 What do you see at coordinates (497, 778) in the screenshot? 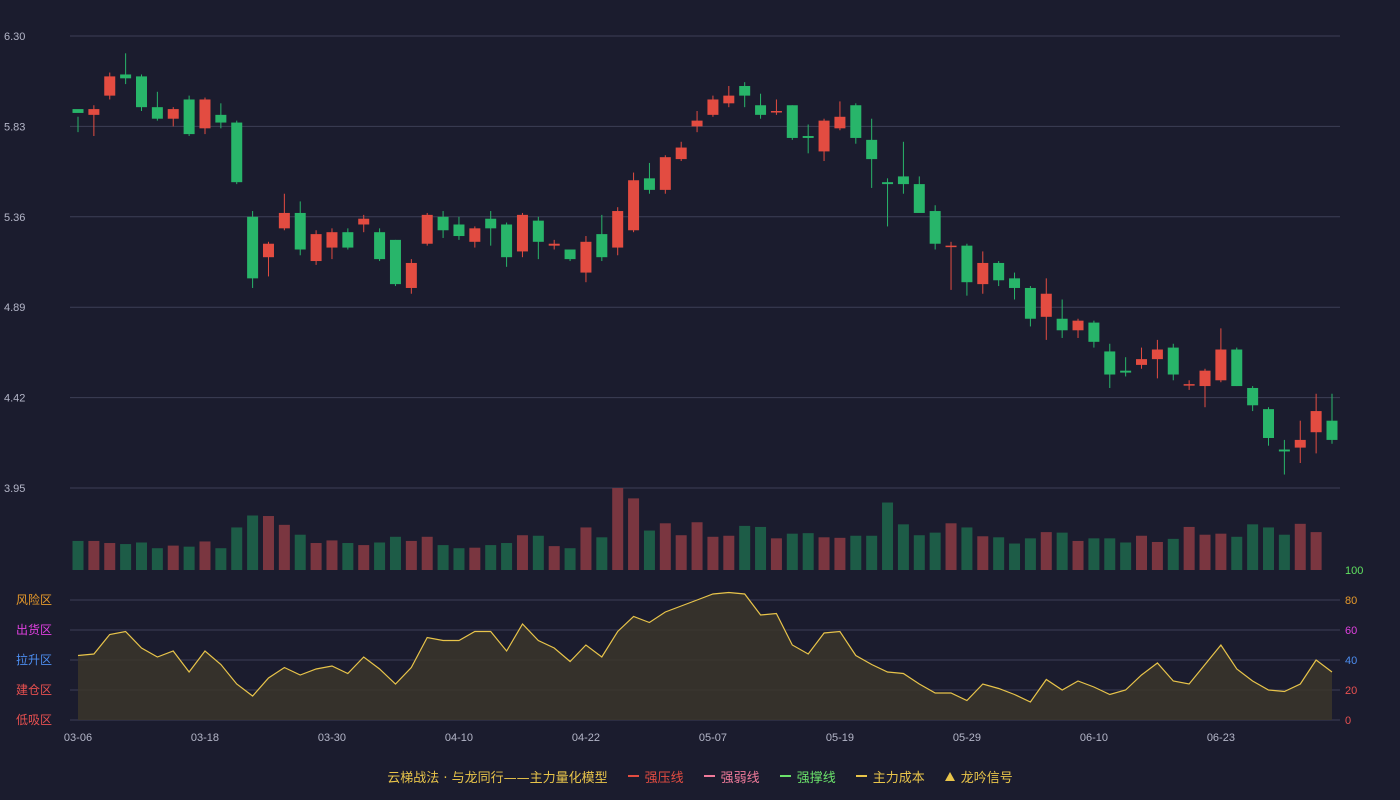
I see `legend-title: 云梯战法 · 与龙同行——主力量化模型` at bounding box center [497, 778].